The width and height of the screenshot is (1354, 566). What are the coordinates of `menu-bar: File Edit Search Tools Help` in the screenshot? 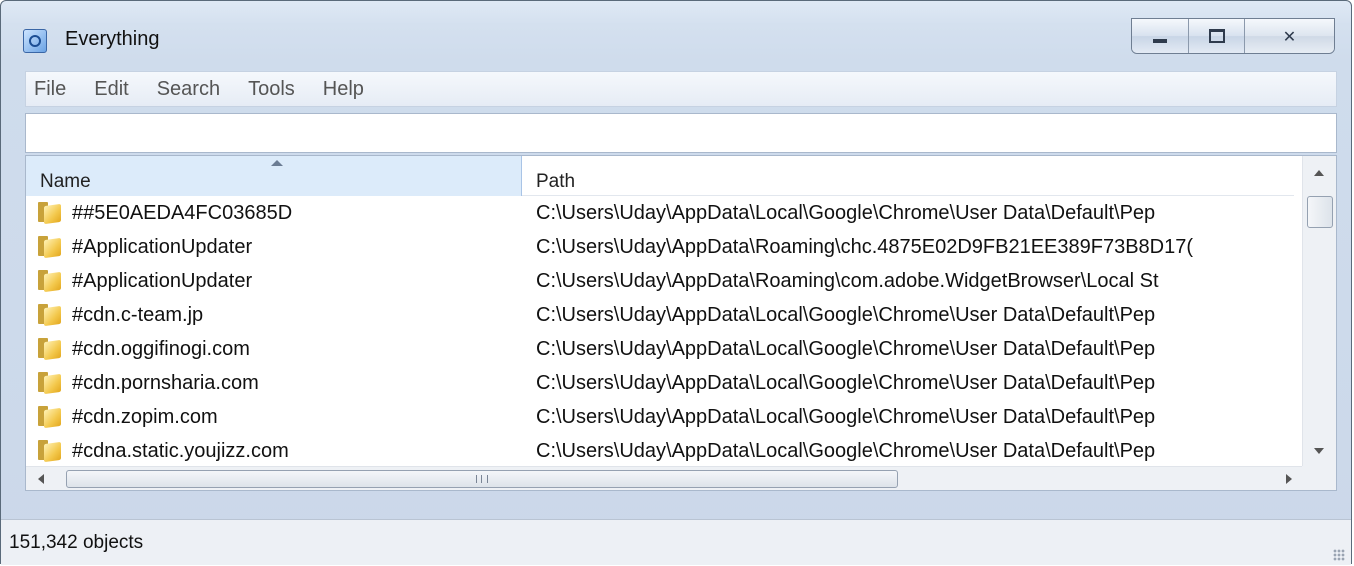 It's located at (681, 89).